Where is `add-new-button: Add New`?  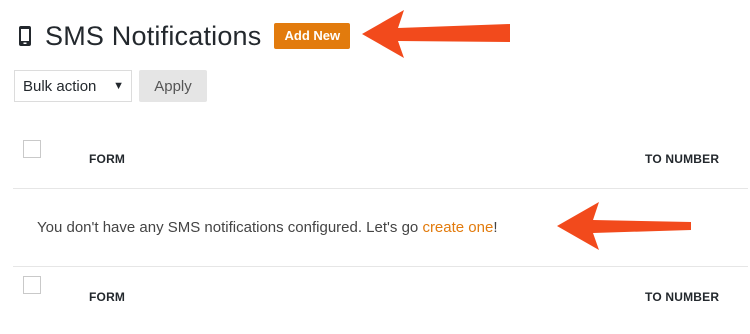 add-new-button: Add New is located at coordinates (312, 36).